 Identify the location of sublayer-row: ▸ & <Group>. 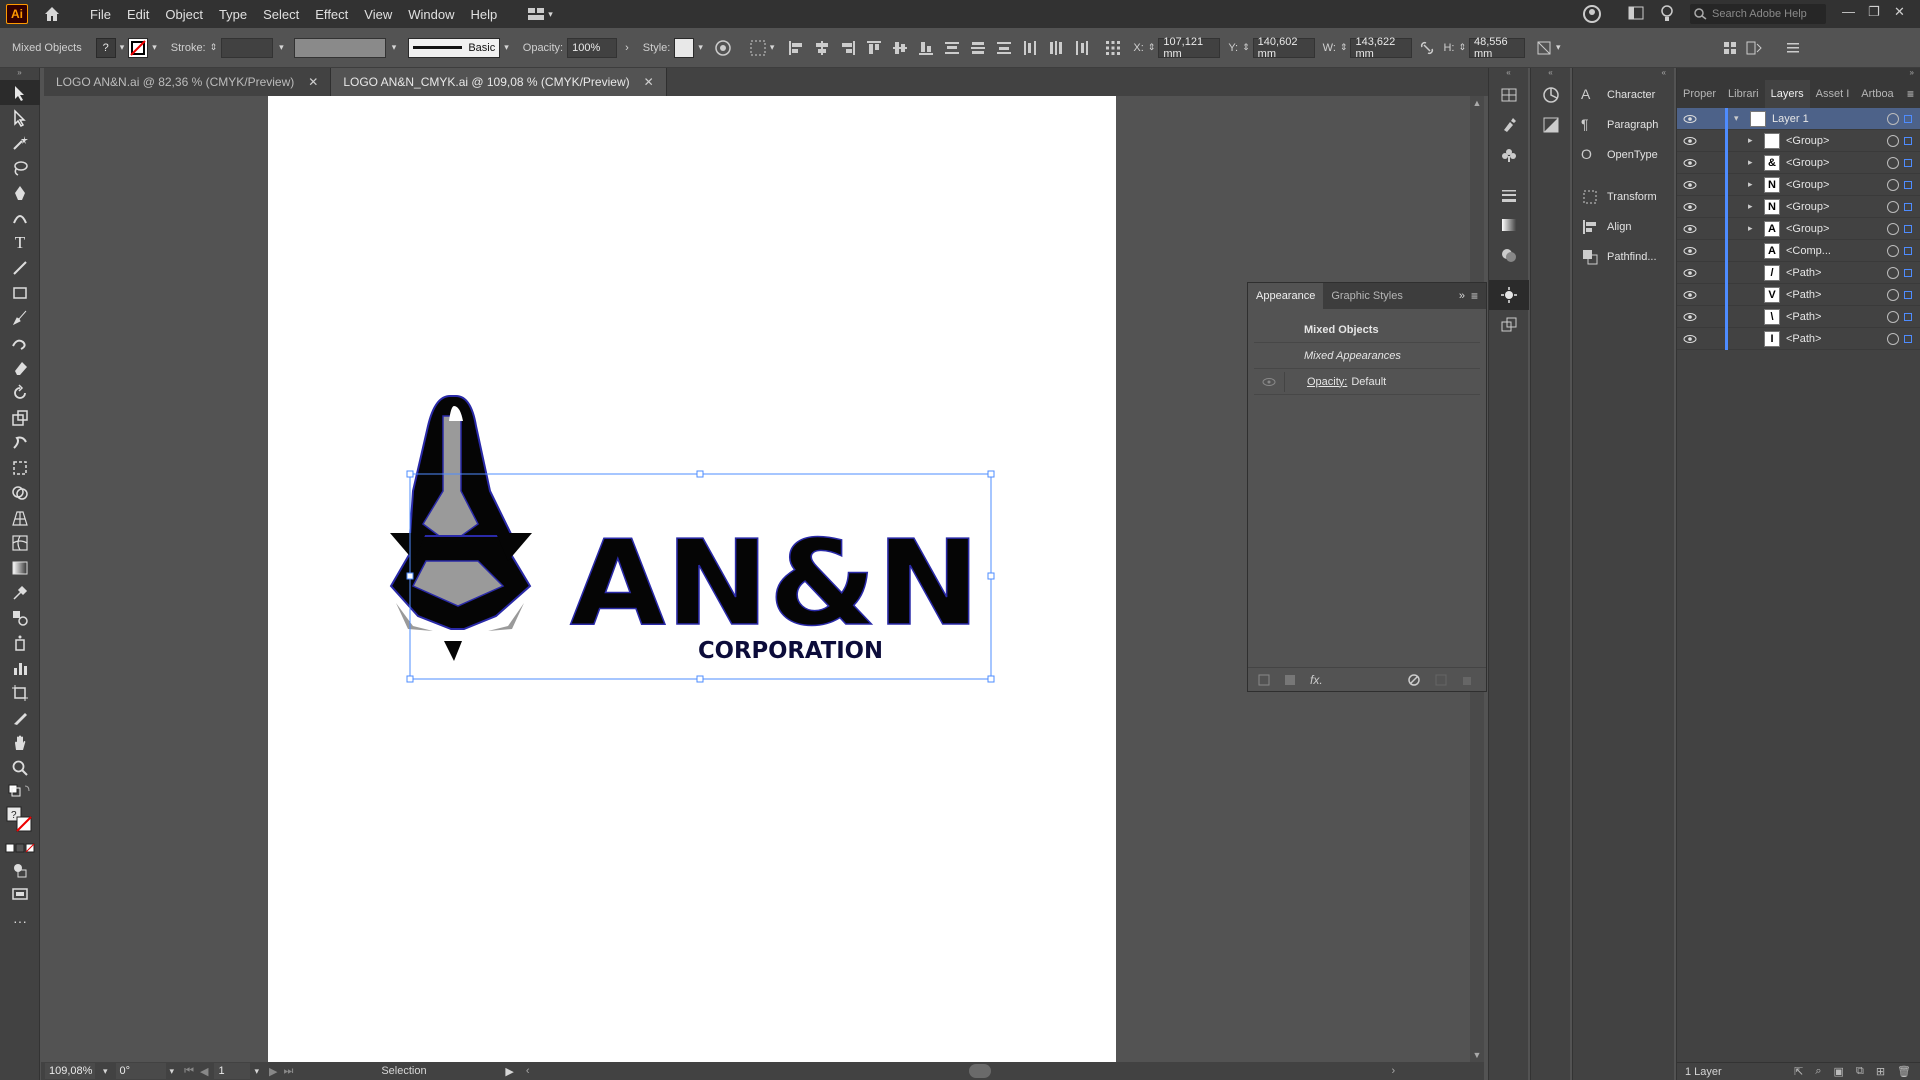
(1798, 162).